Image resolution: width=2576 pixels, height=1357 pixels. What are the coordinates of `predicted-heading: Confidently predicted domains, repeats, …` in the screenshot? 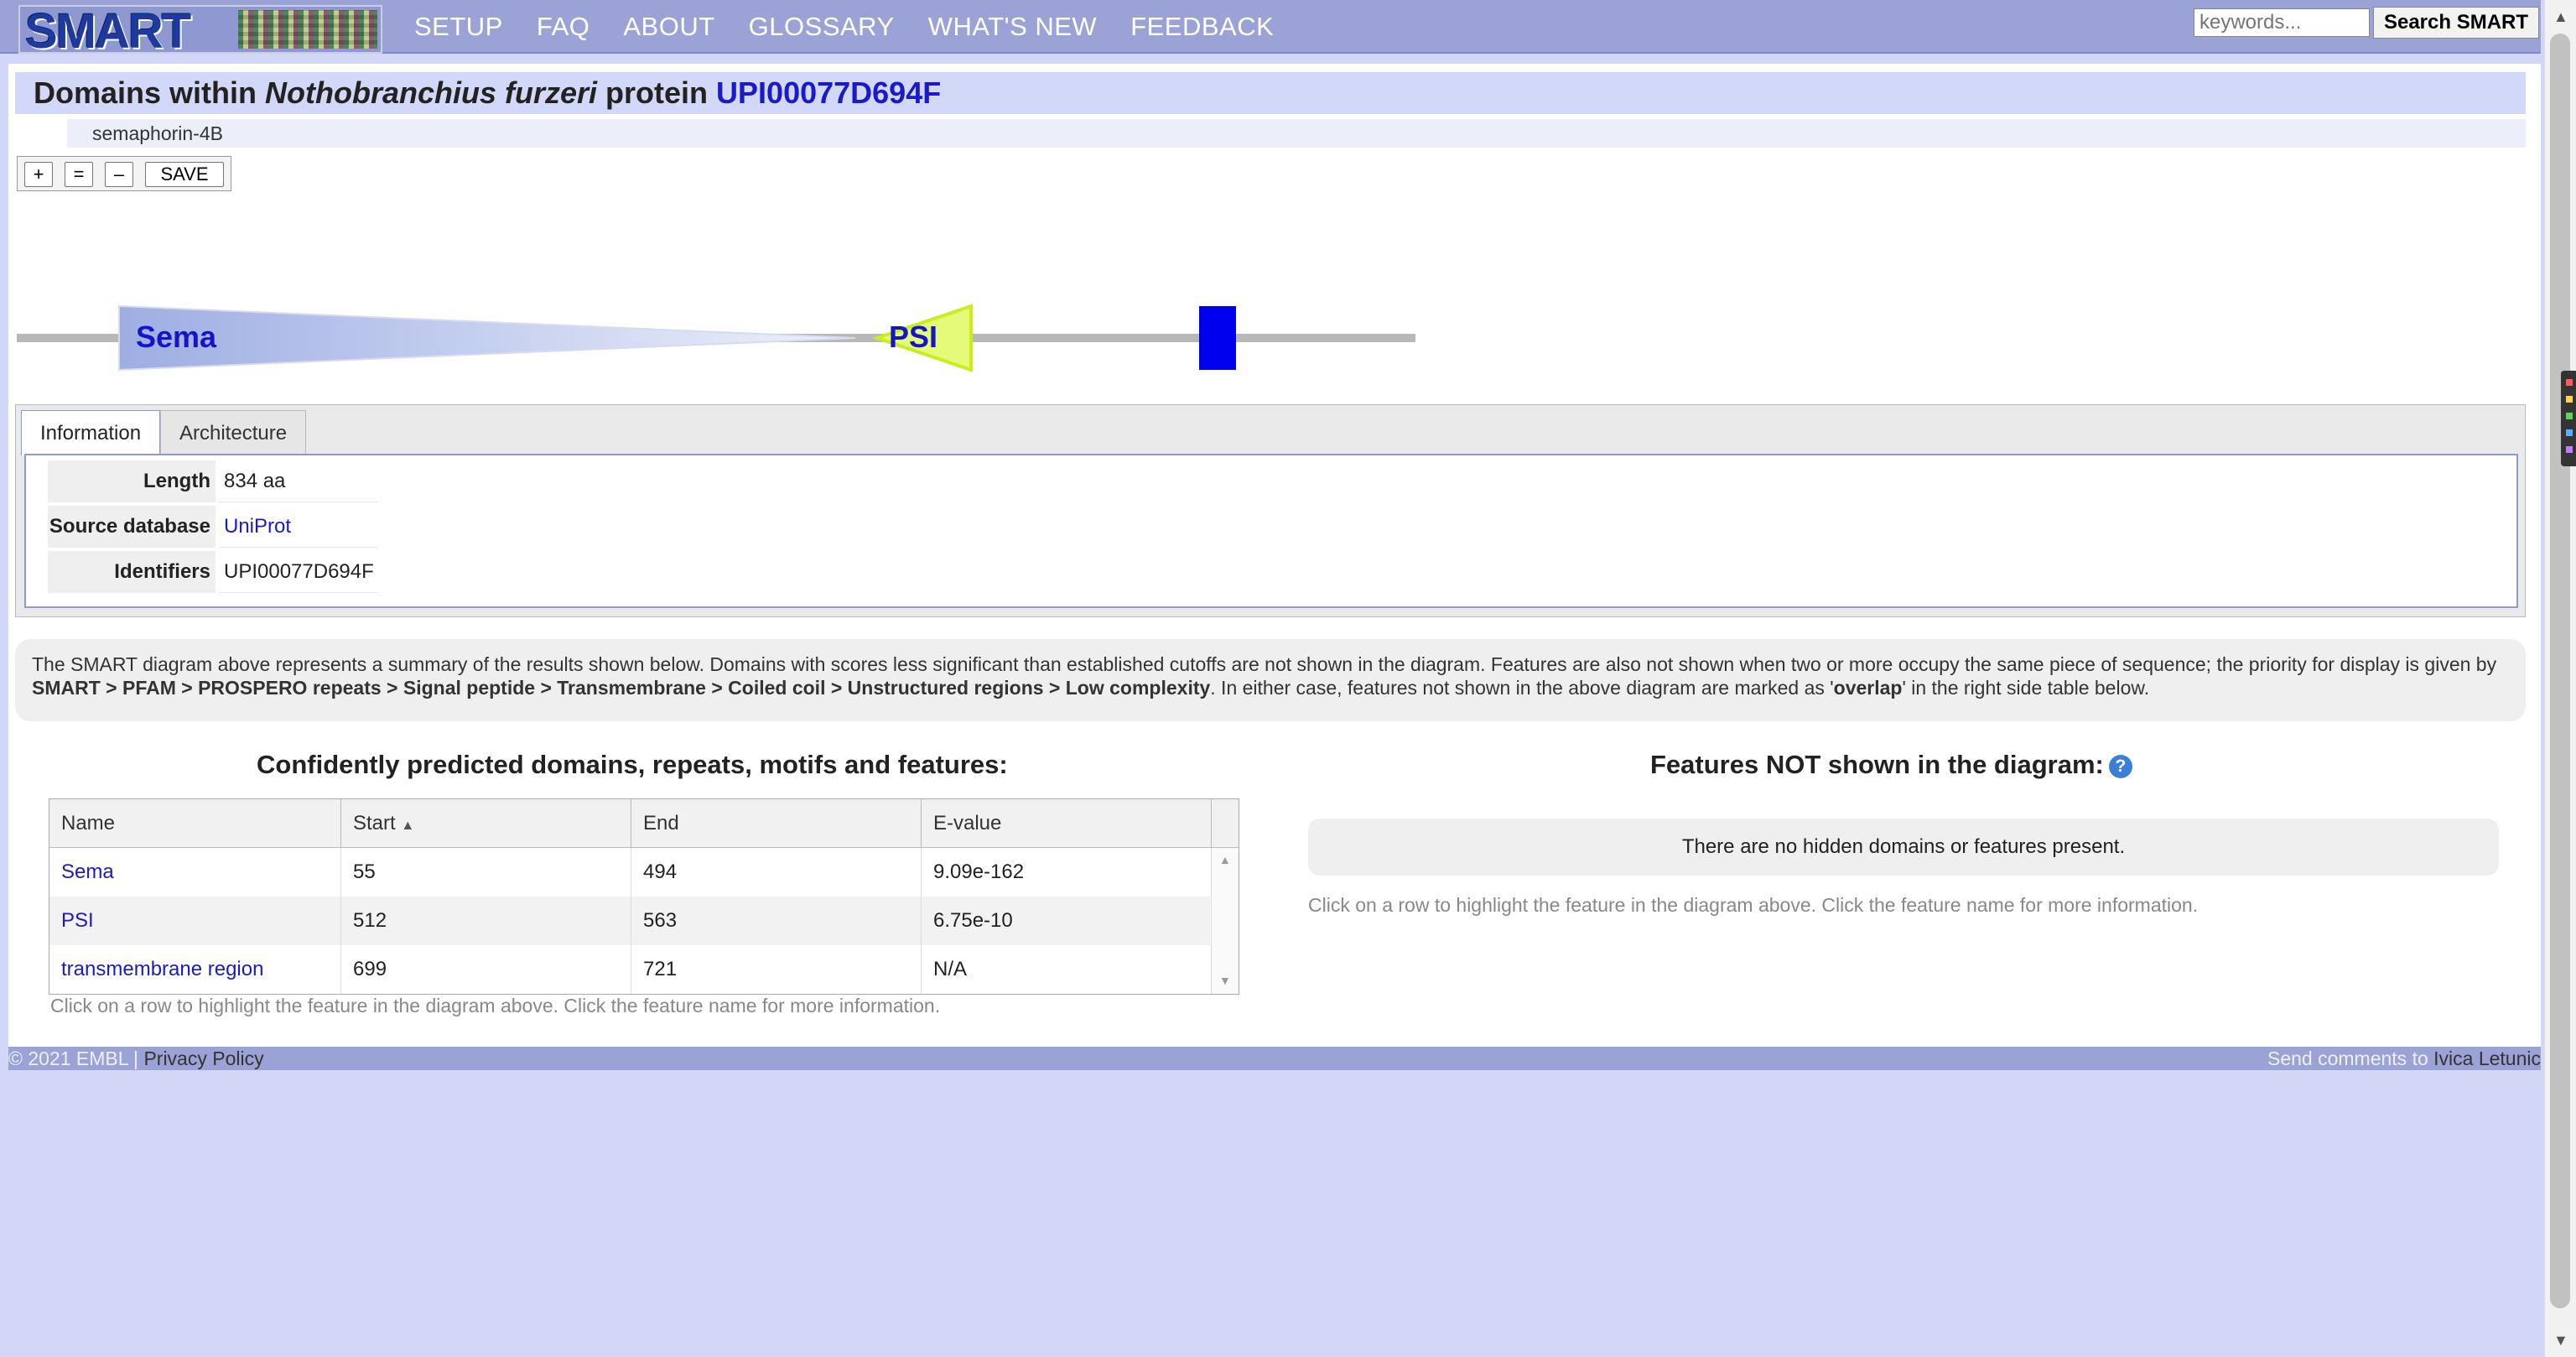 It's located at (632, 764).